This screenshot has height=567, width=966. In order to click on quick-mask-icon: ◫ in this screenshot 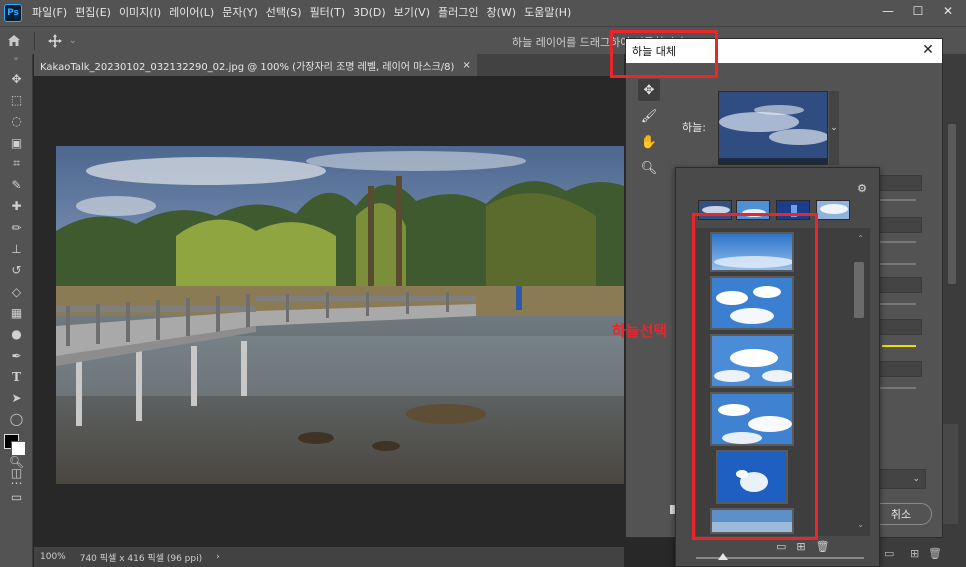, I will do `click(16, 472)`.